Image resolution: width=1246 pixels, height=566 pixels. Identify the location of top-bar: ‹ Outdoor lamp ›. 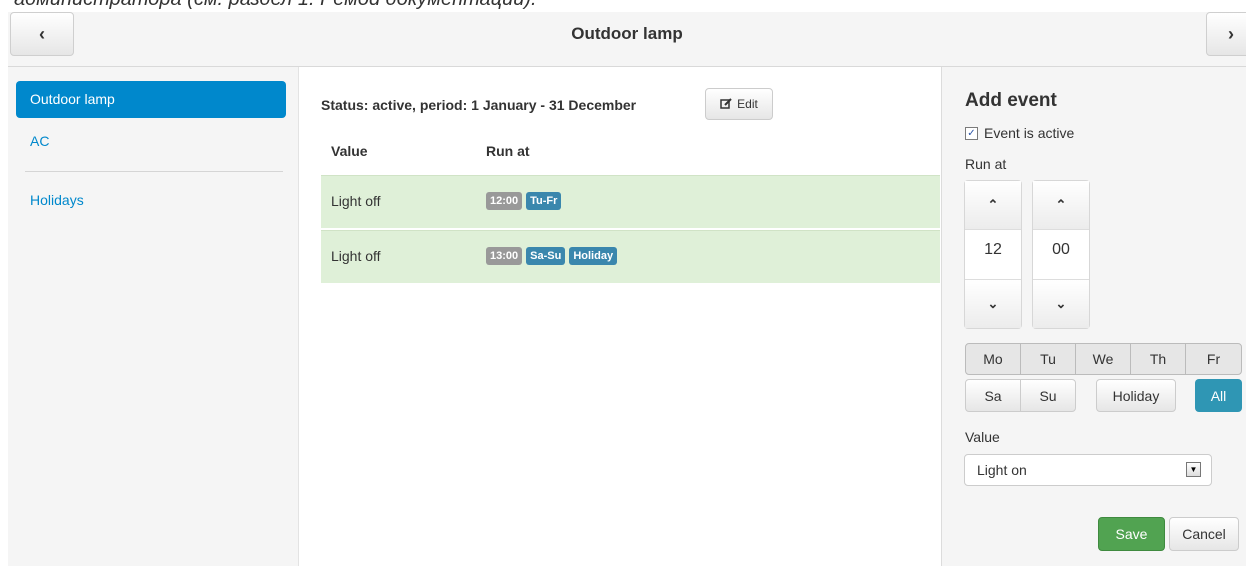
(627, 39).